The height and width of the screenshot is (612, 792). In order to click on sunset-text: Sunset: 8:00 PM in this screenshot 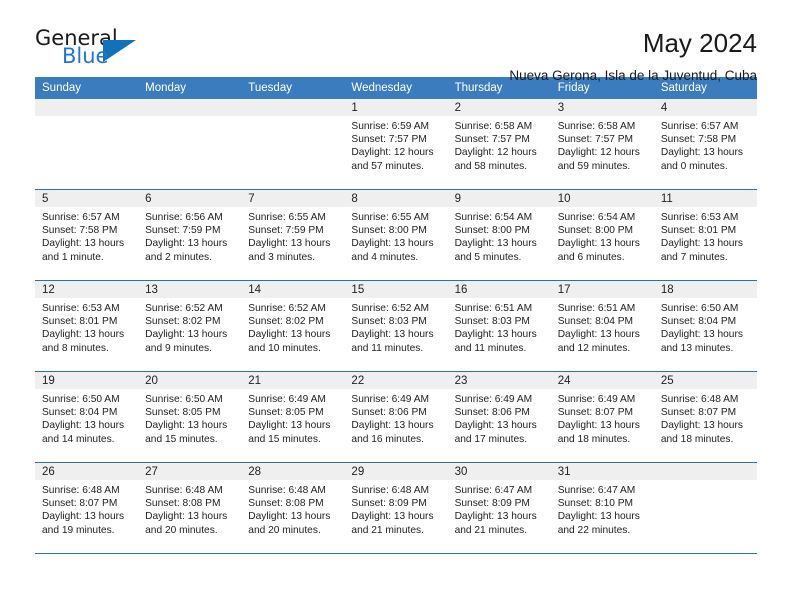, I will do `click(595, 231)`.